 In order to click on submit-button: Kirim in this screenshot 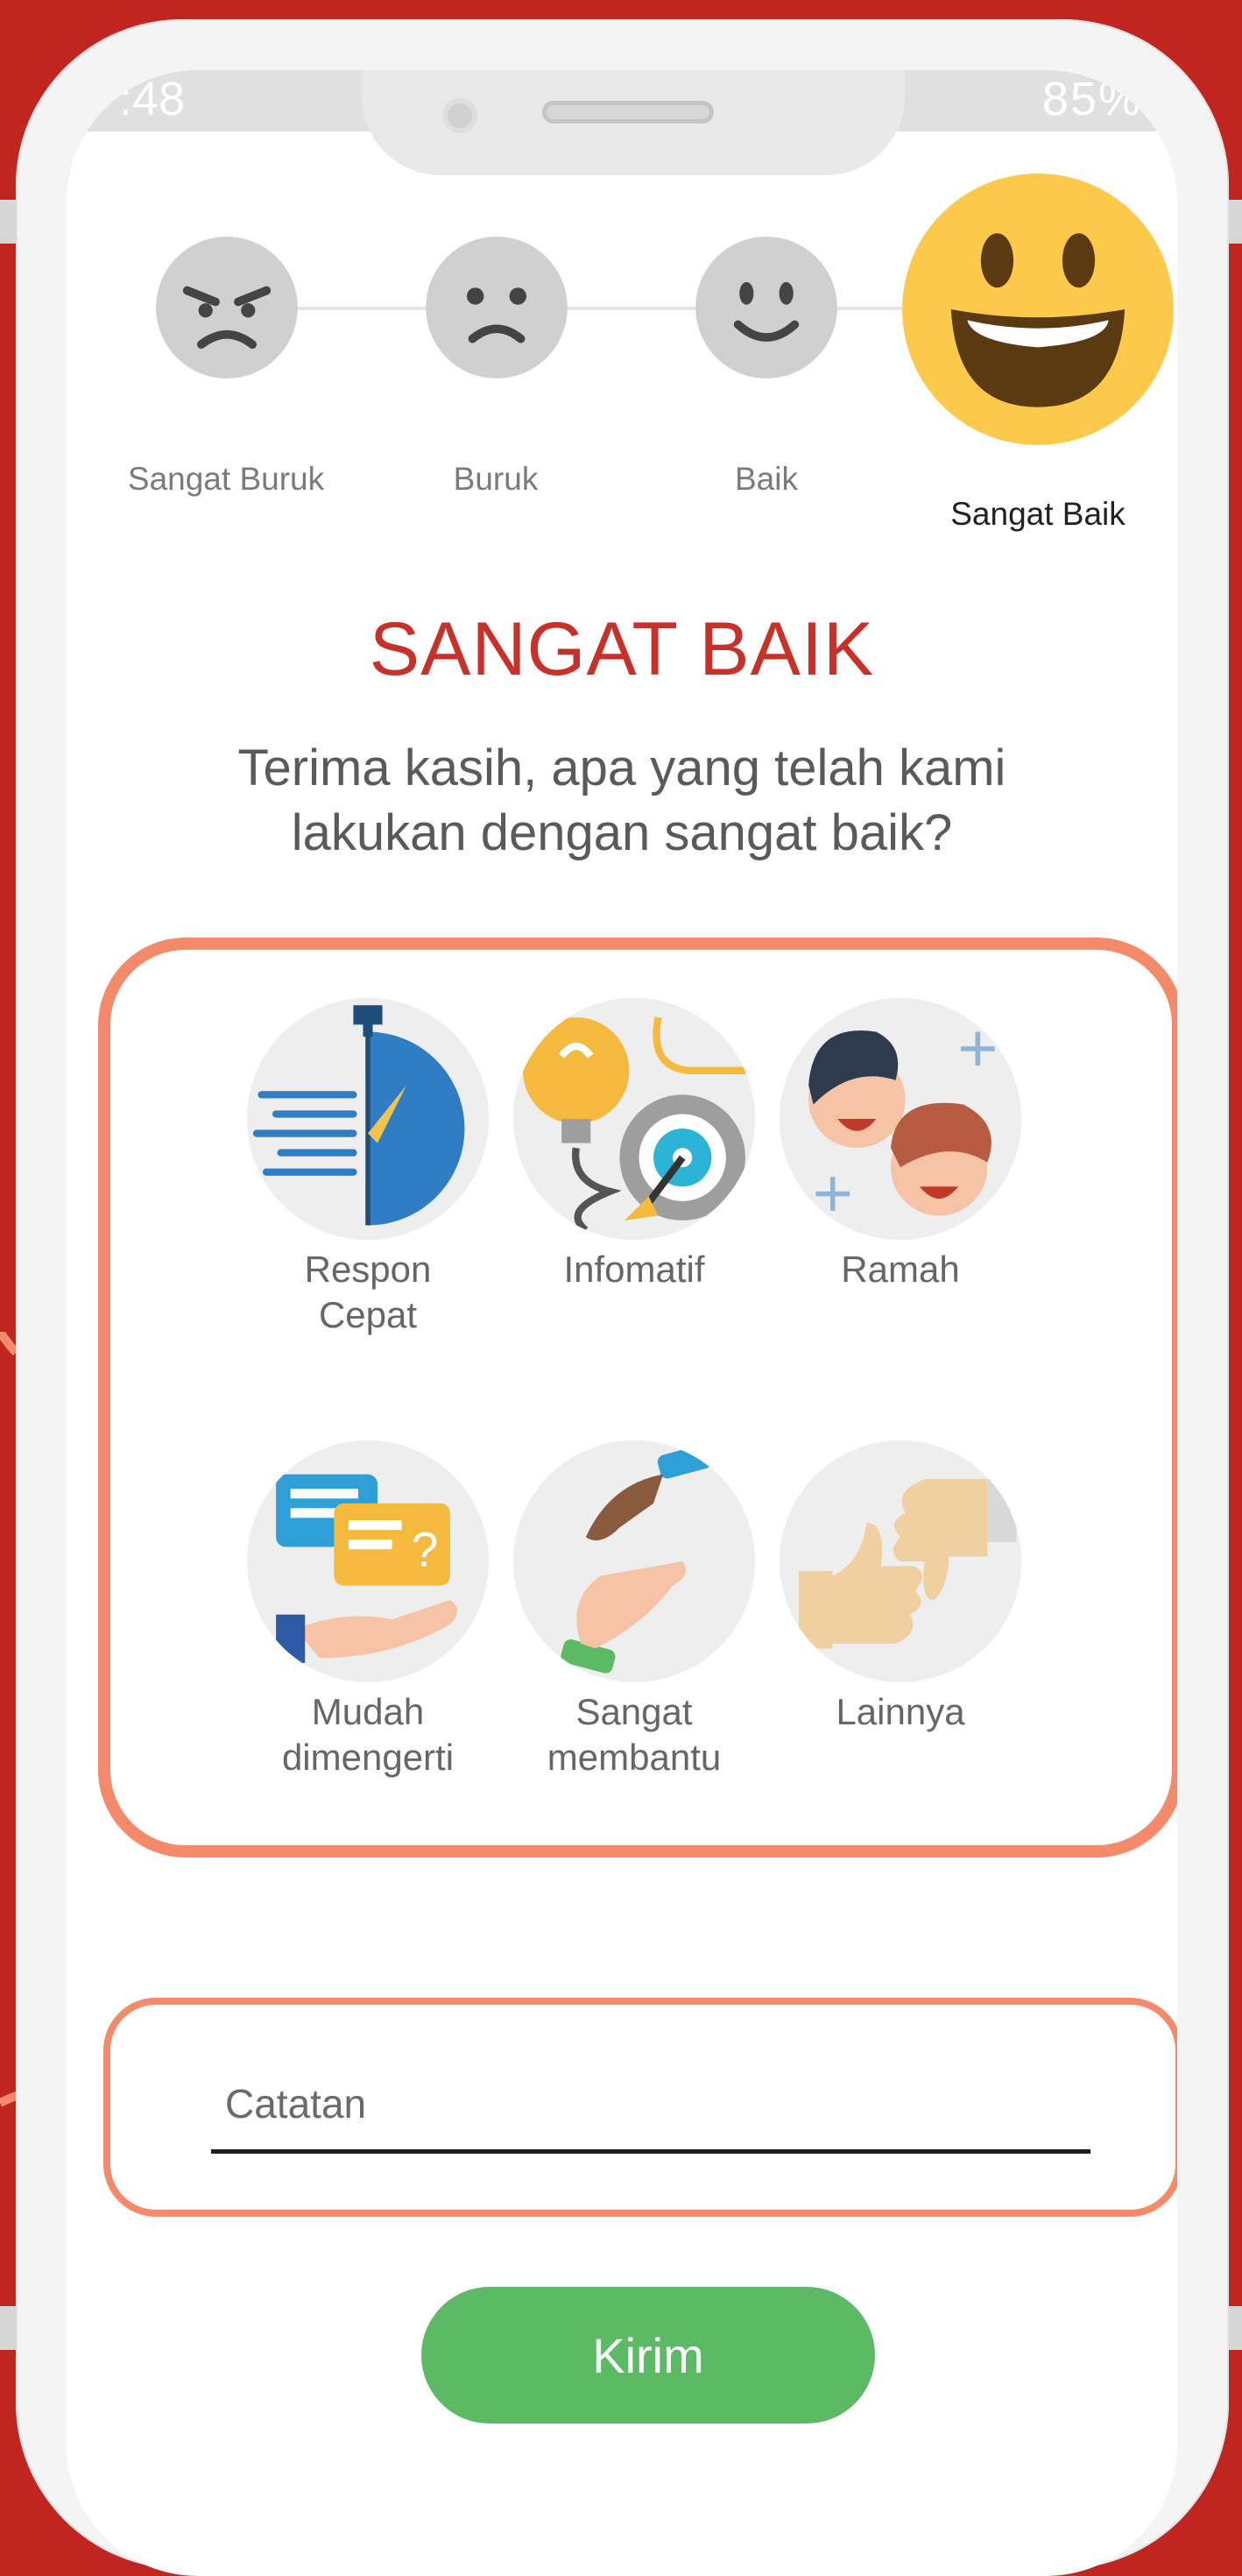, I will do `click(648, 2355)`.